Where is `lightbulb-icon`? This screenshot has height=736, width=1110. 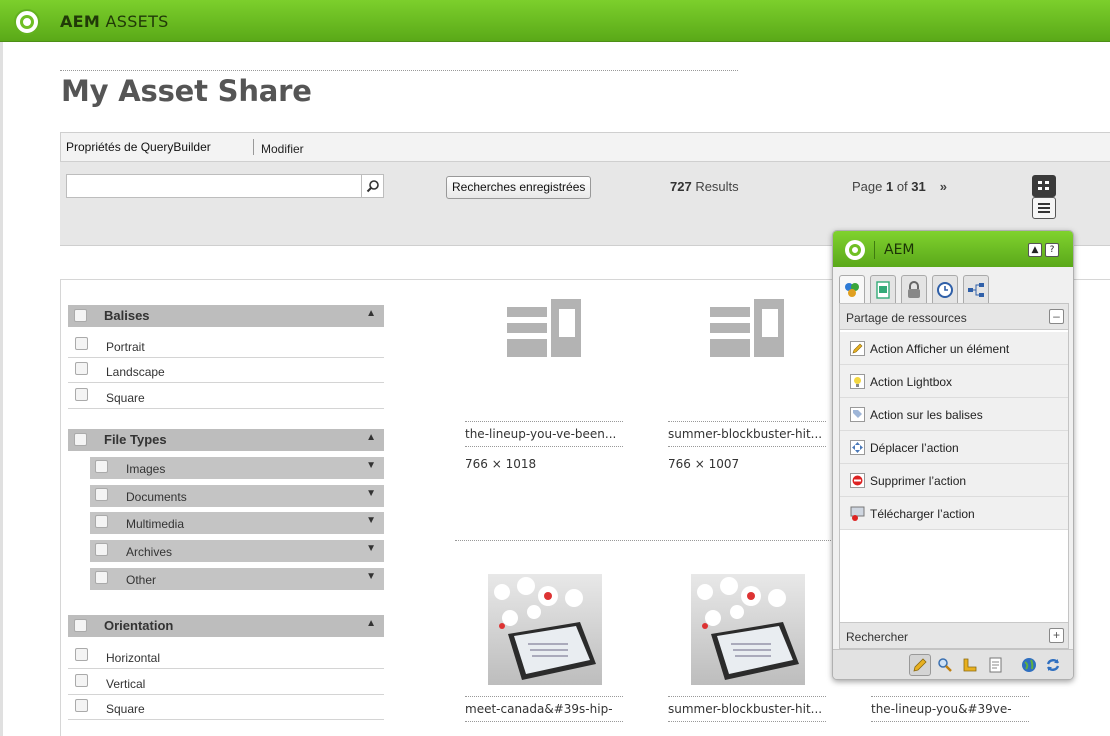
lightbulb-icon is located at coordinates (857, 381).